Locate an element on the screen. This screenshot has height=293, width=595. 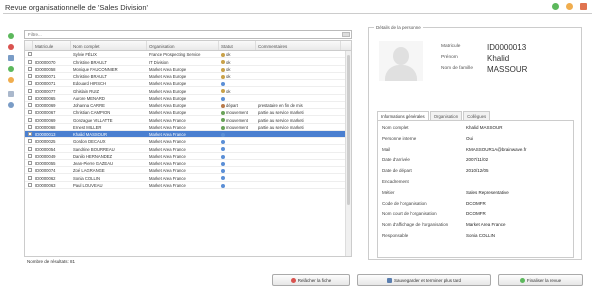
link-icon is located at coordinates (11, 105).